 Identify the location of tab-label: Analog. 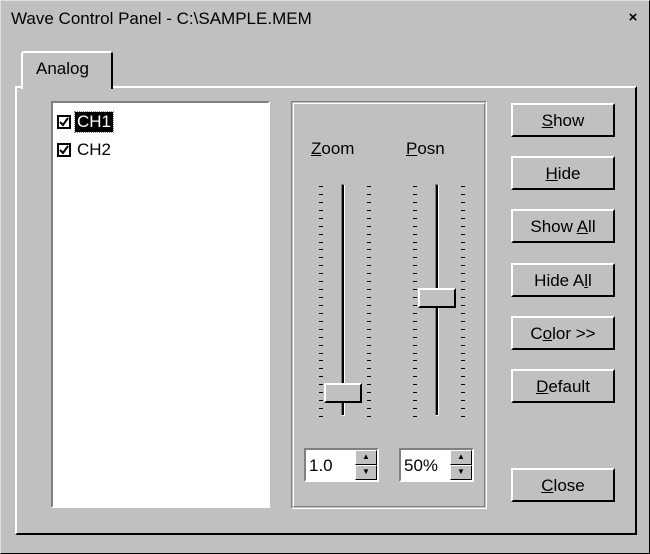
(62, 68).